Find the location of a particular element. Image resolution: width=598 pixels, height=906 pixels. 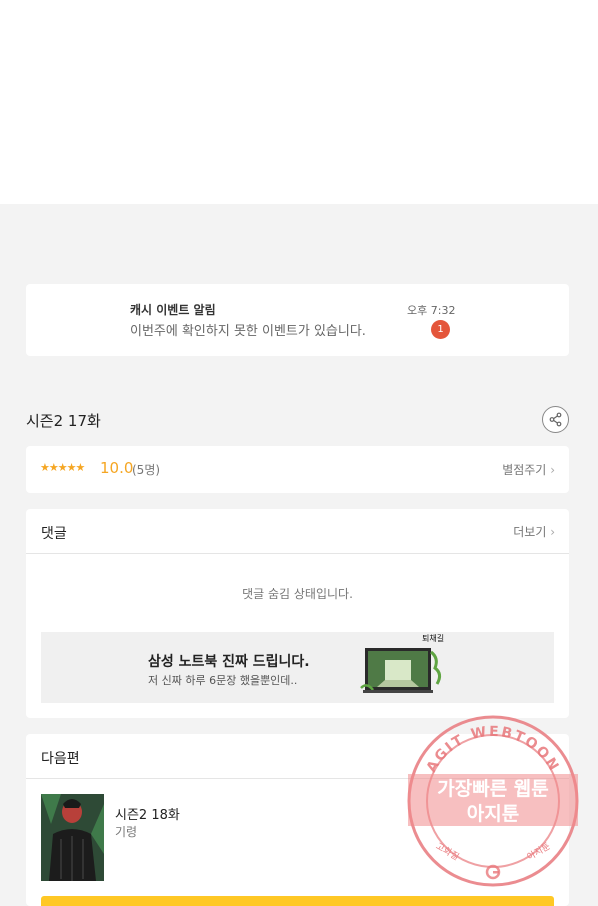

next-episode-header: 다음편 is located at coordinates (297, 756).